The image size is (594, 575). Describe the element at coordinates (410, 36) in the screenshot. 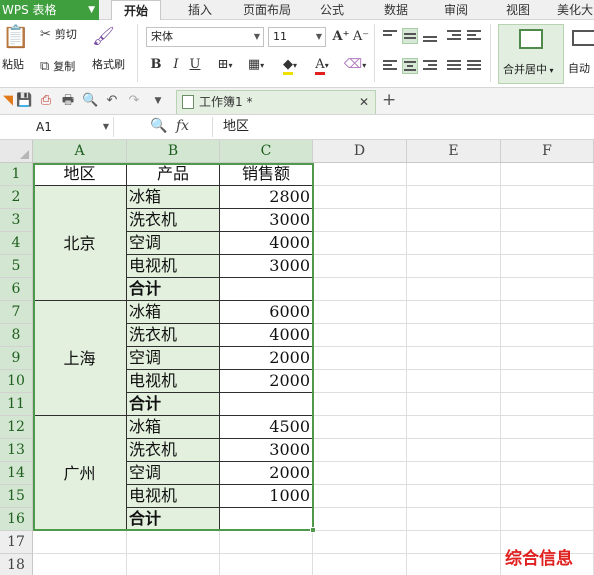

I see `align-middle-button` at that location.